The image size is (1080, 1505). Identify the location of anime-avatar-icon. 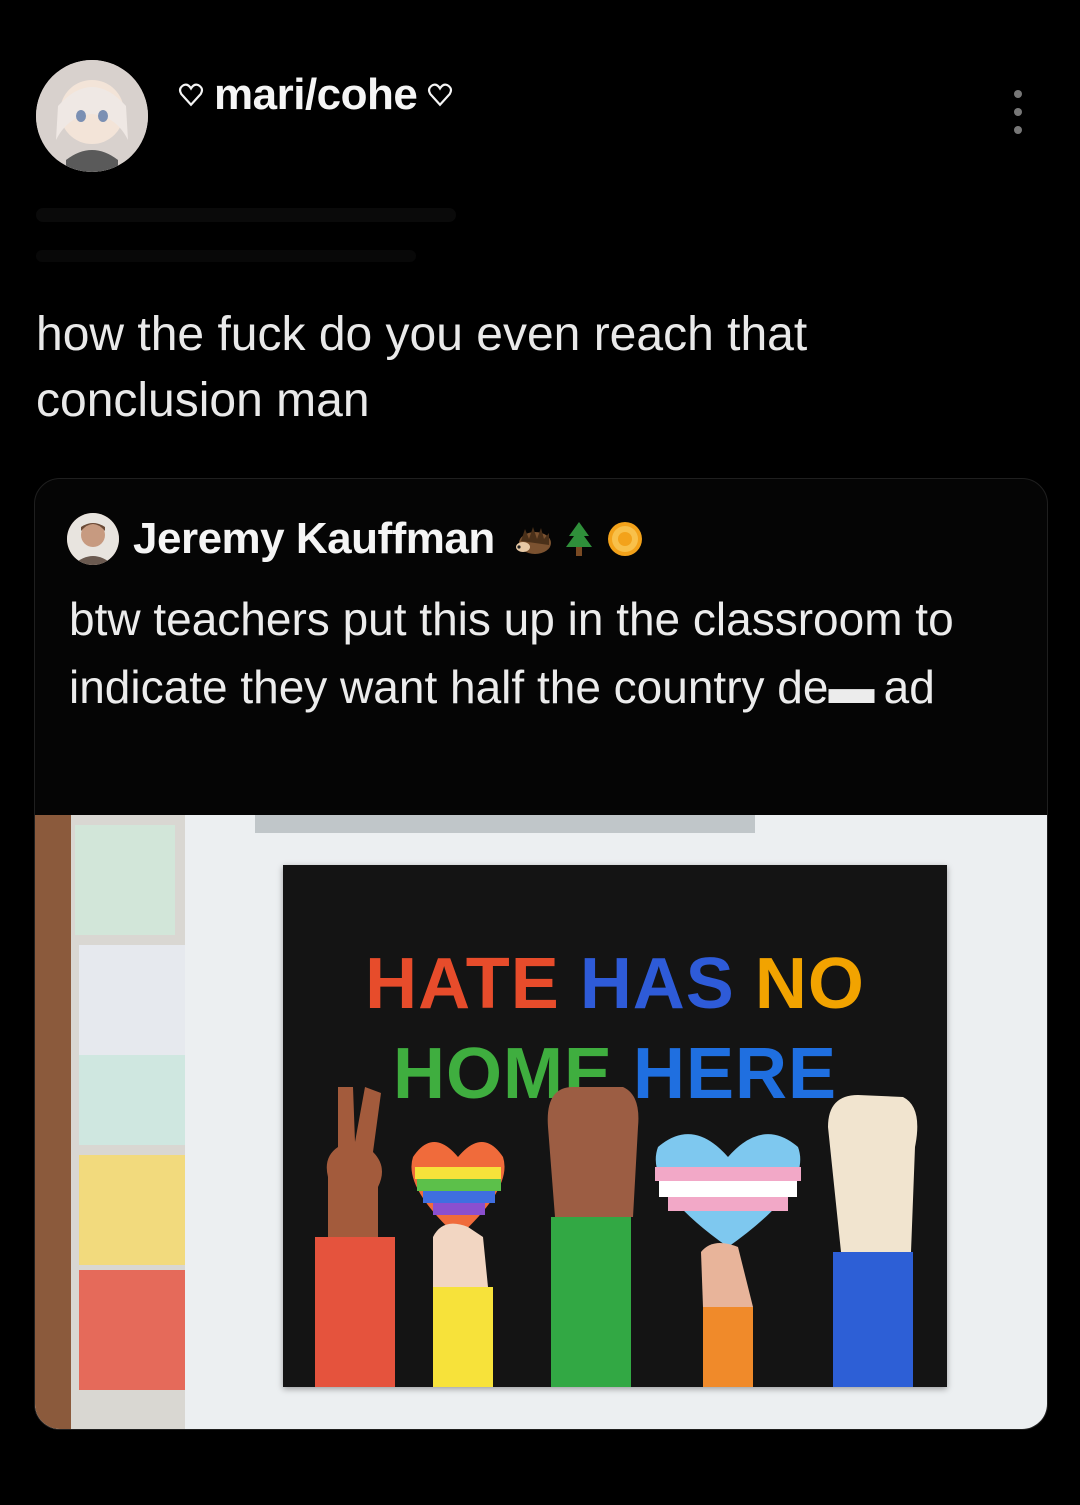
(92, 116).